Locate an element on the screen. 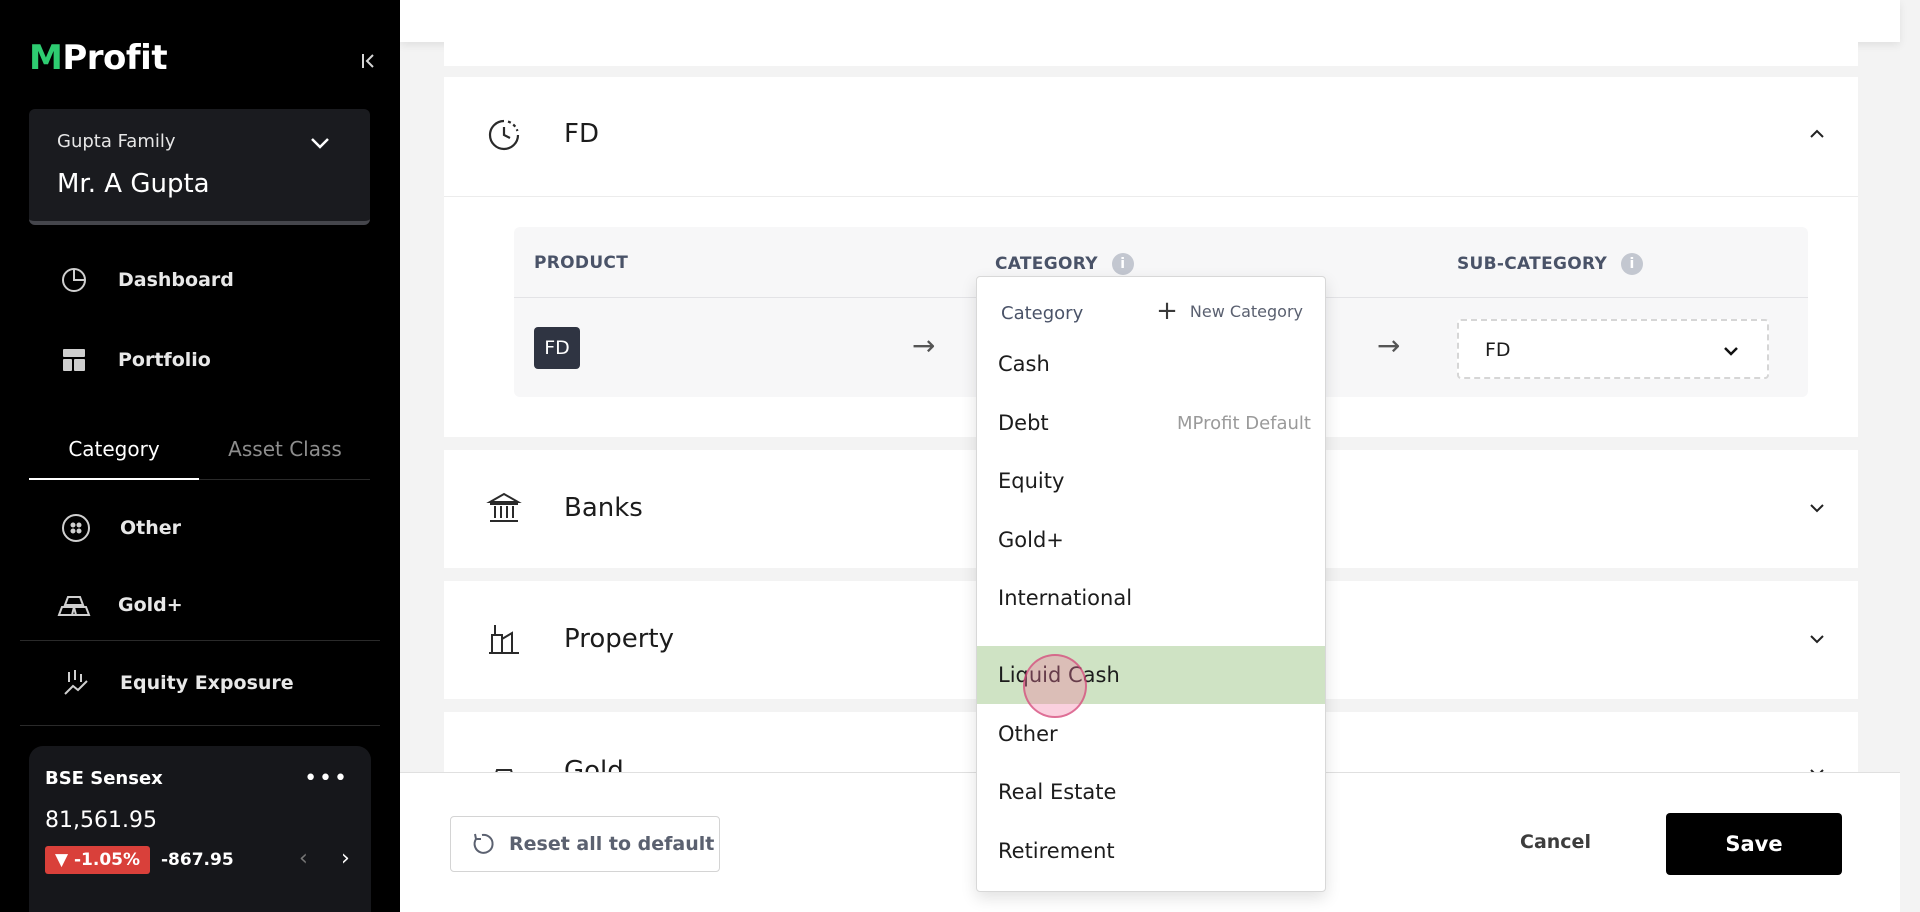  bank-icon is located at coordinates (504, 507).